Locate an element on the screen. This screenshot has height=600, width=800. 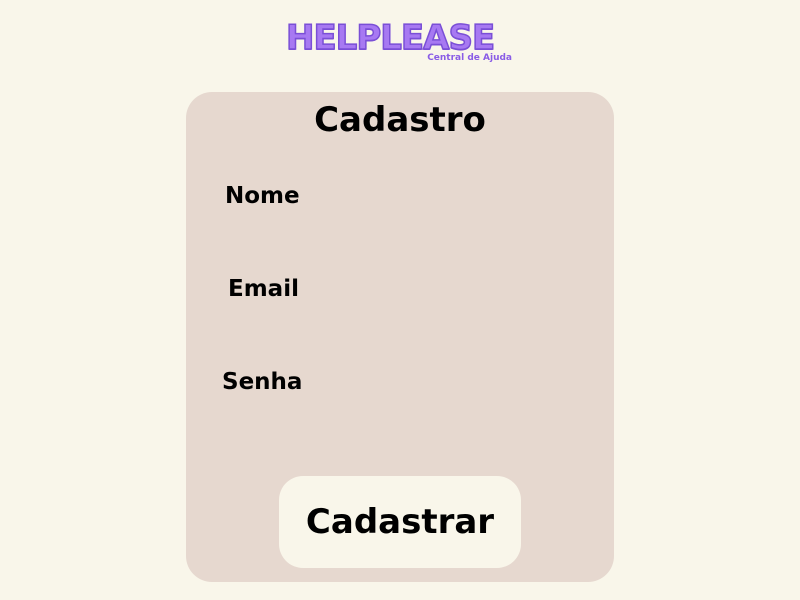
form-title: Cadastro is located at coordinates (400, 120).